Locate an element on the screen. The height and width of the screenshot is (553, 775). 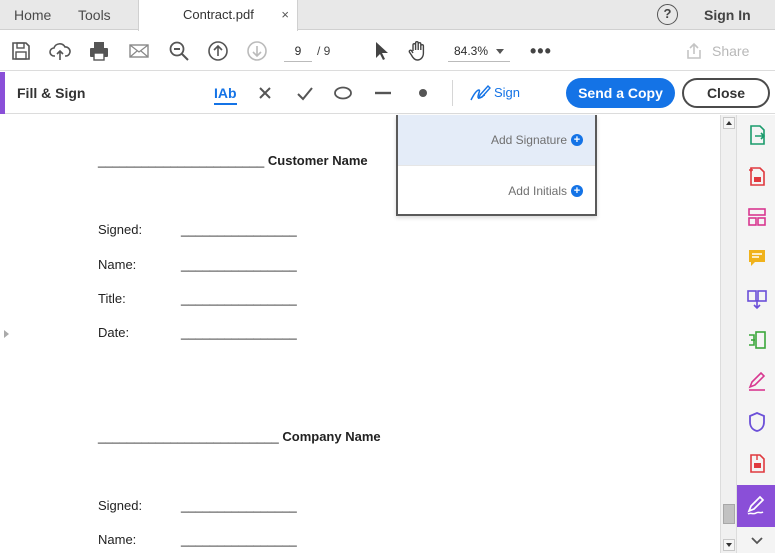
text-tool-icon: IAb is located at coordinates (225, 94).